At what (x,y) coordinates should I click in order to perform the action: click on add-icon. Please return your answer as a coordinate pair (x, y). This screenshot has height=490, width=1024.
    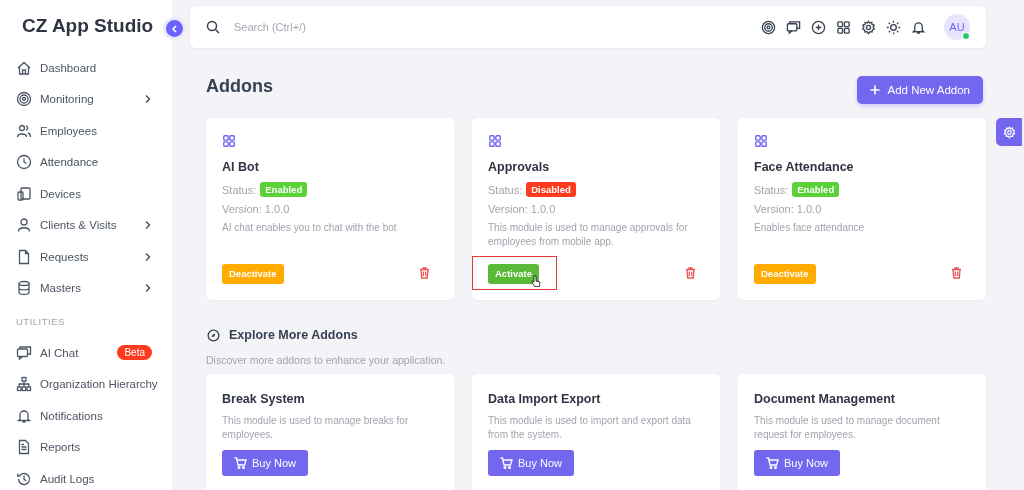
    Looking at the image, I should click on (818, 27).